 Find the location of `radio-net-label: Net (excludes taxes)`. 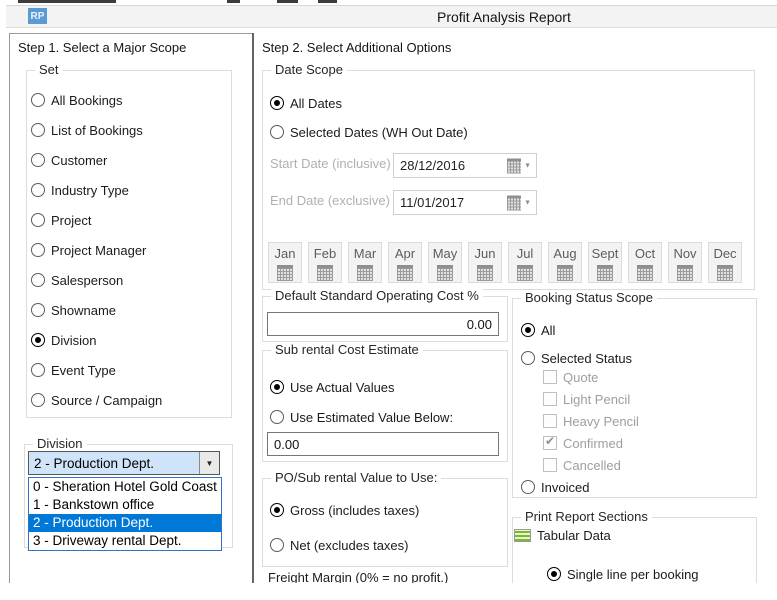

radio-net-label: Net (excludes taxes) is located at coordinates (349, 545).